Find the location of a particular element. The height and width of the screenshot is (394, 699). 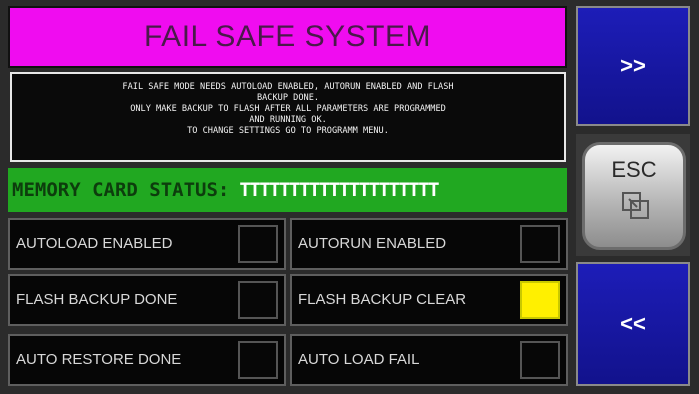

previous-page-button: << is located at coordinates (633, 324).